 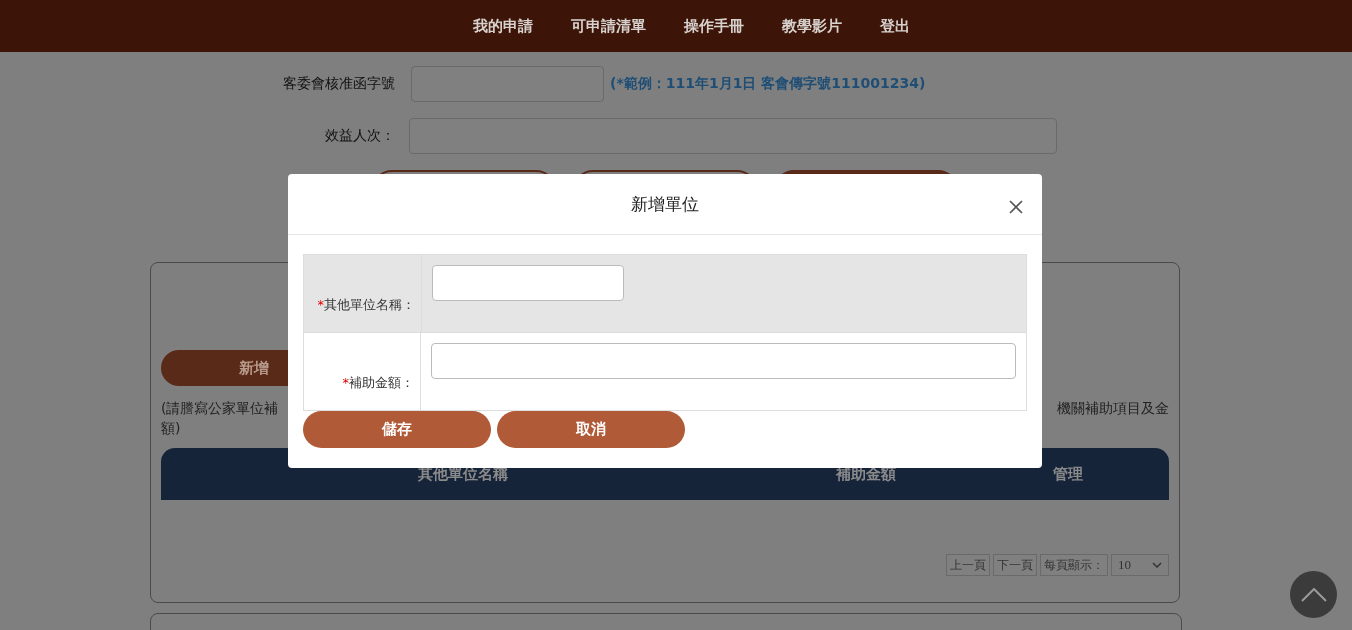 I want to click on chevron-up-icon, so click(x=1313, y=594).